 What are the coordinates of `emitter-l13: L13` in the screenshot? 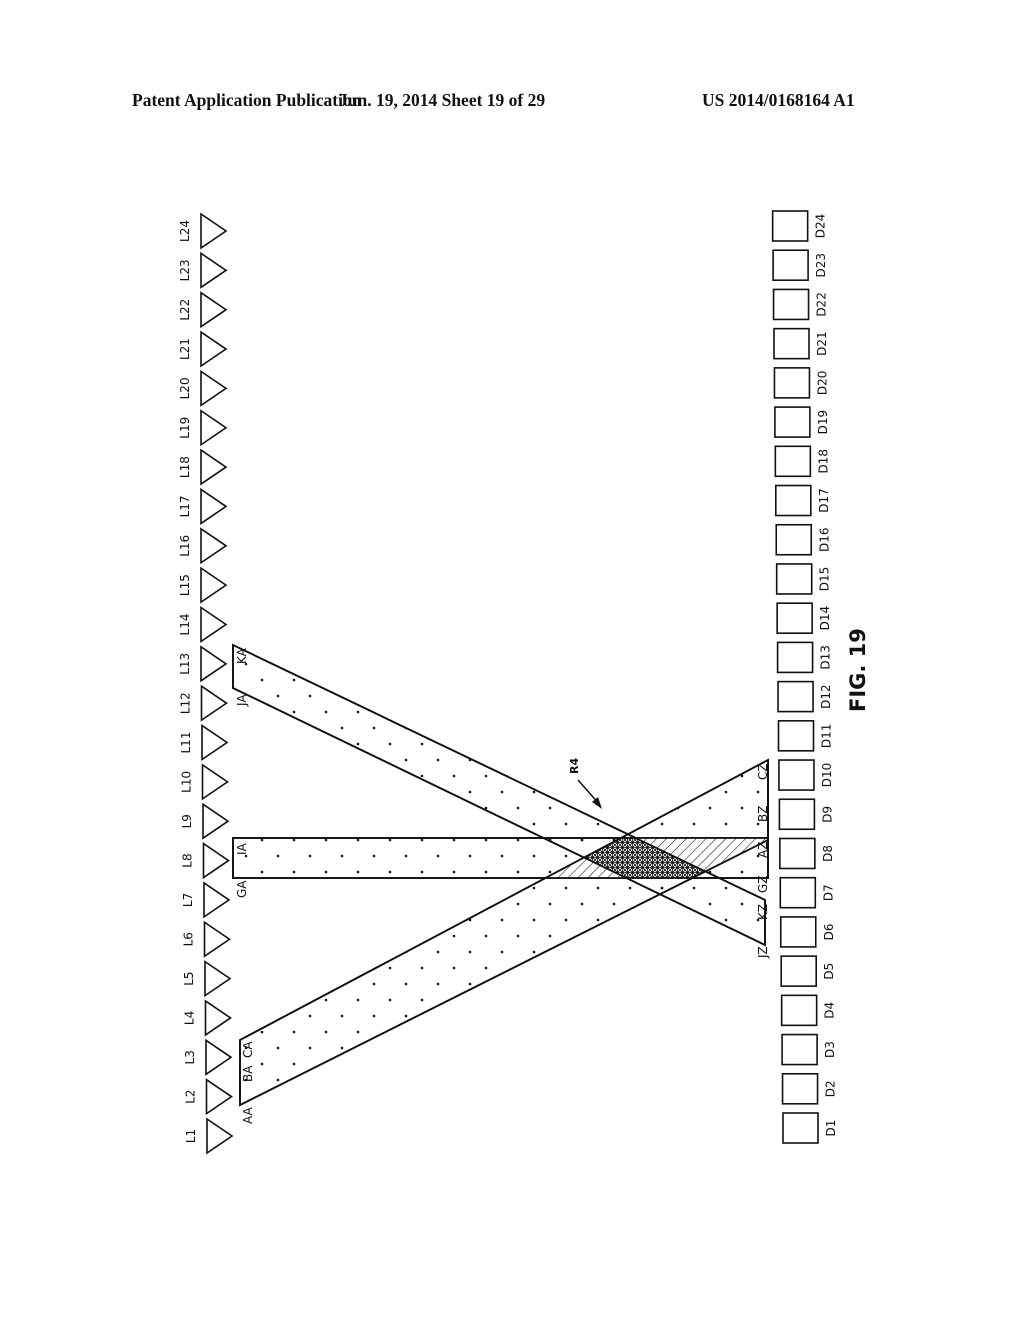 It's located at (203, 664).